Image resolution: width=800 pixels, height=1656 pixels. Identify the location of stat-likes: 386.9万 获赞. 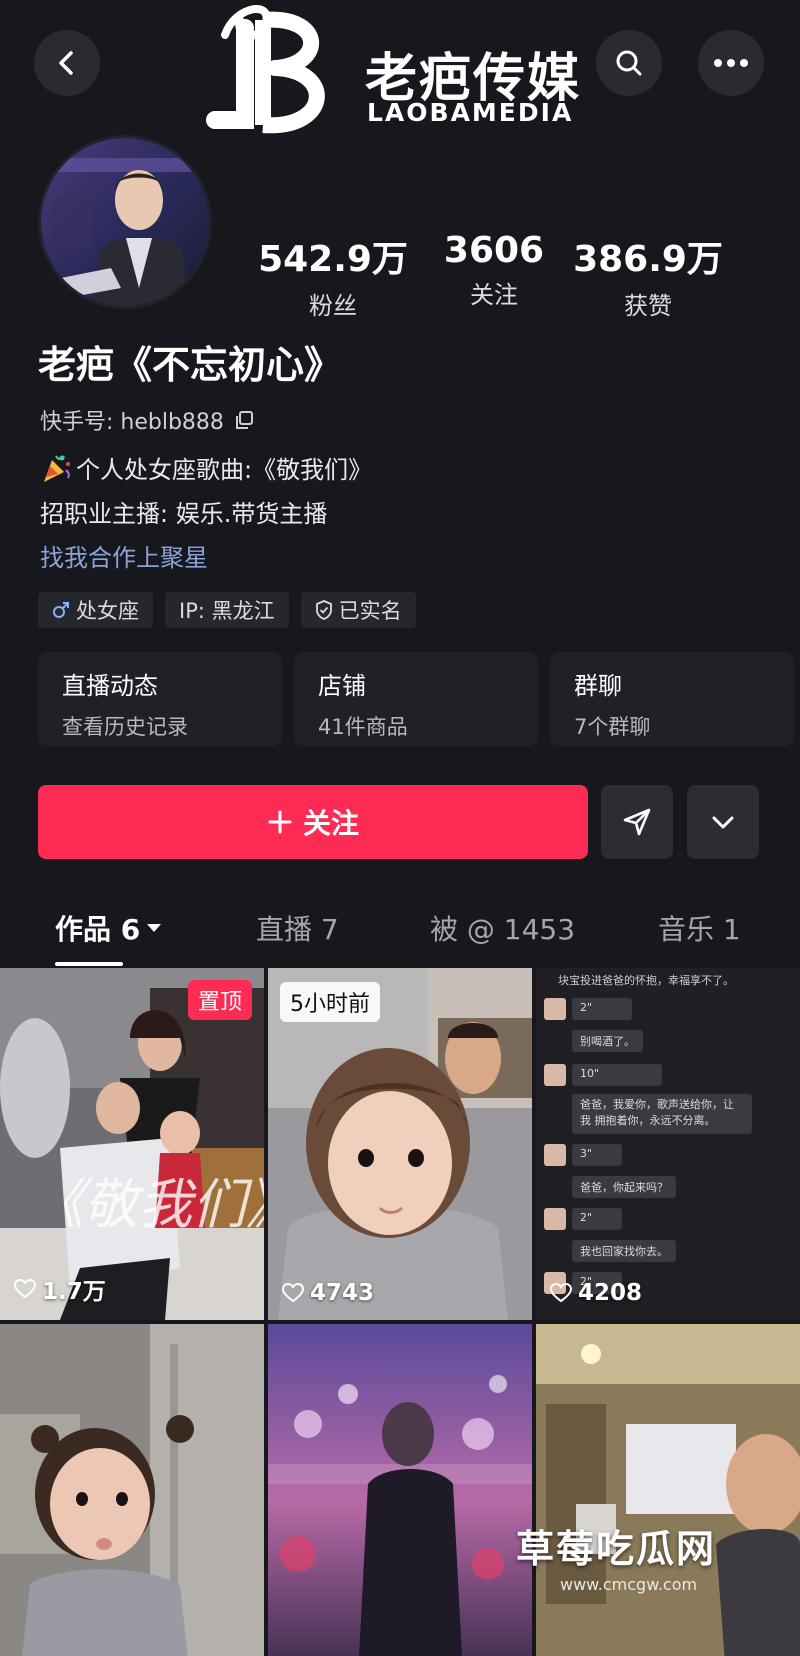
(648, 275).